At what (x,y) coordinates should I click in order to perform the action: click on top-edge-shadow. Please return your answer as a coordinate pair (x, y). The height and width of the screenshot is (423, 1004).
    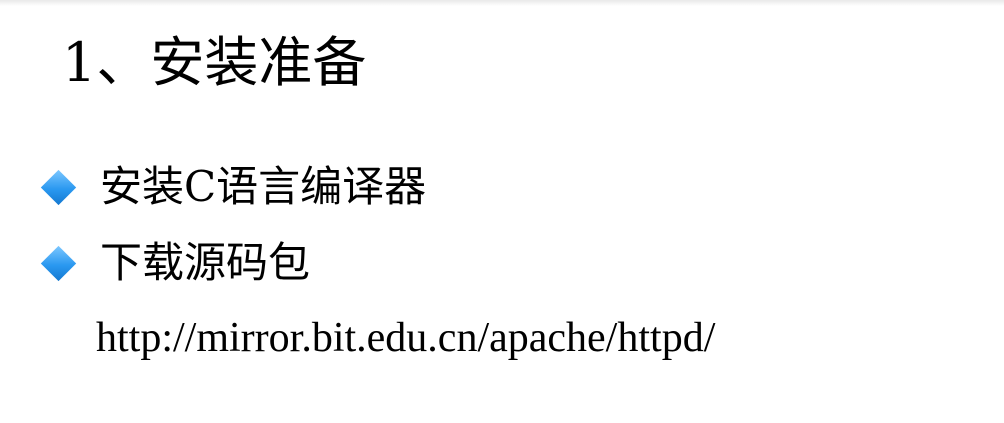
    Looking at the image, I should click on (502, 3).